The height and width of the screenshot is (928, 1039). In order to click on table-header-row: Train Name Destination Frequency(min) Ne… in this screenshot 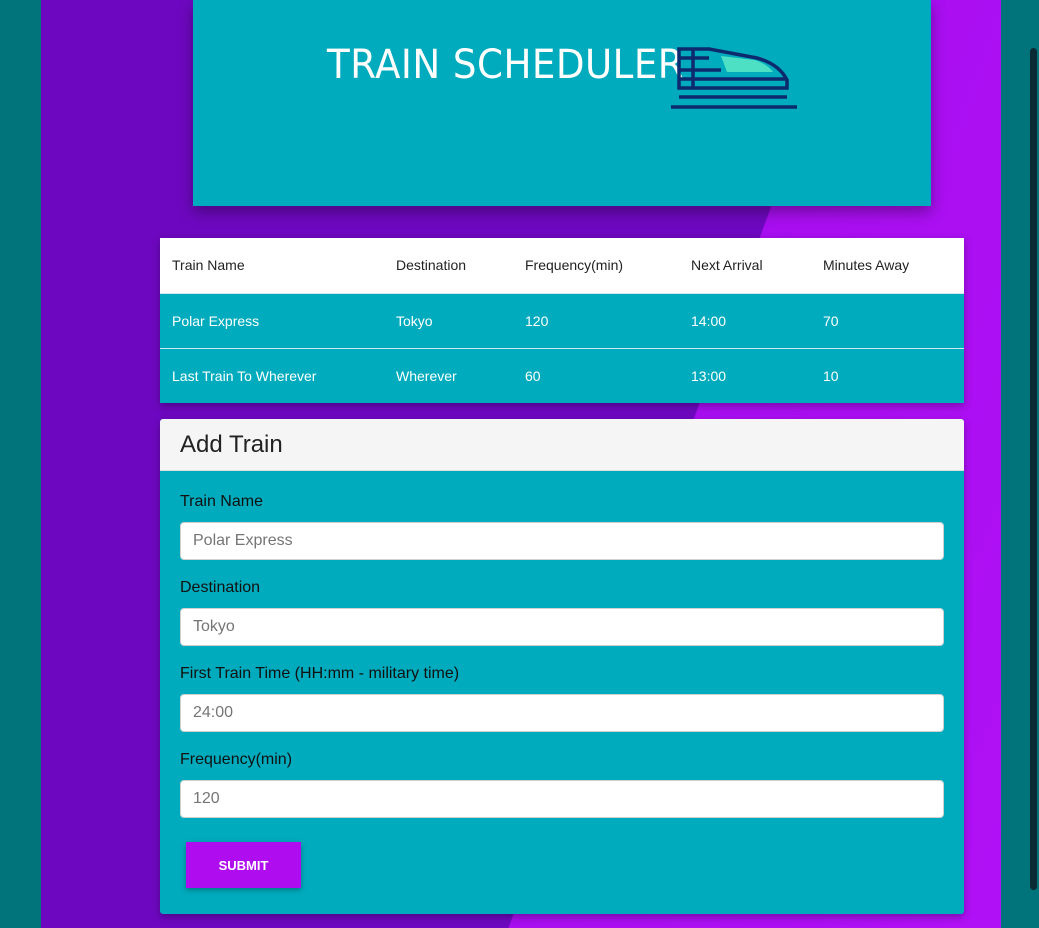, I will do `click(562, 265)`.